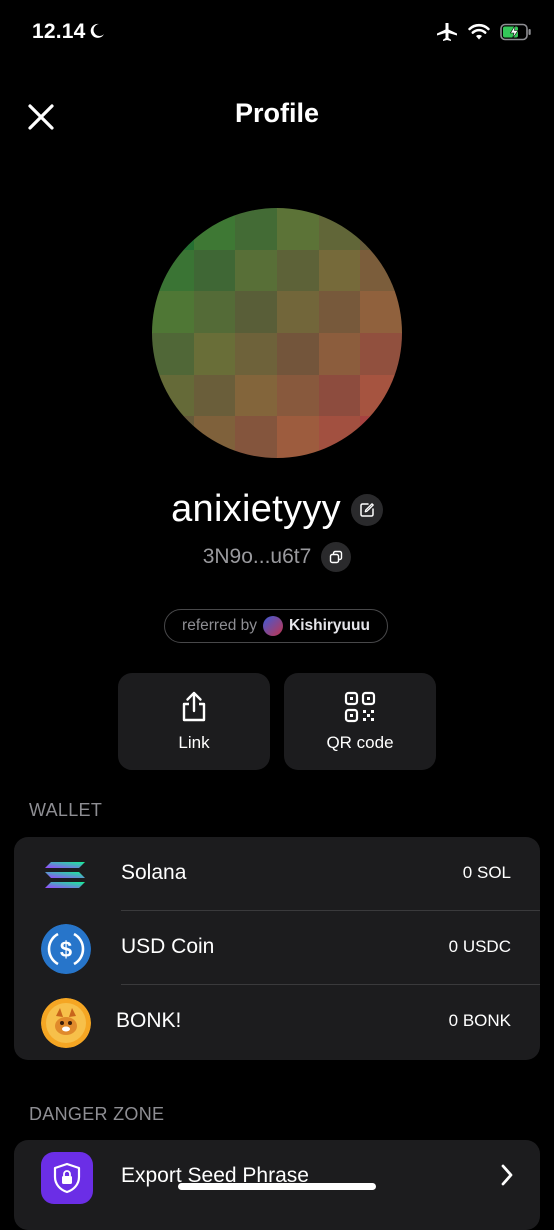  I want to click on home-indicator, so click(277, 1186).